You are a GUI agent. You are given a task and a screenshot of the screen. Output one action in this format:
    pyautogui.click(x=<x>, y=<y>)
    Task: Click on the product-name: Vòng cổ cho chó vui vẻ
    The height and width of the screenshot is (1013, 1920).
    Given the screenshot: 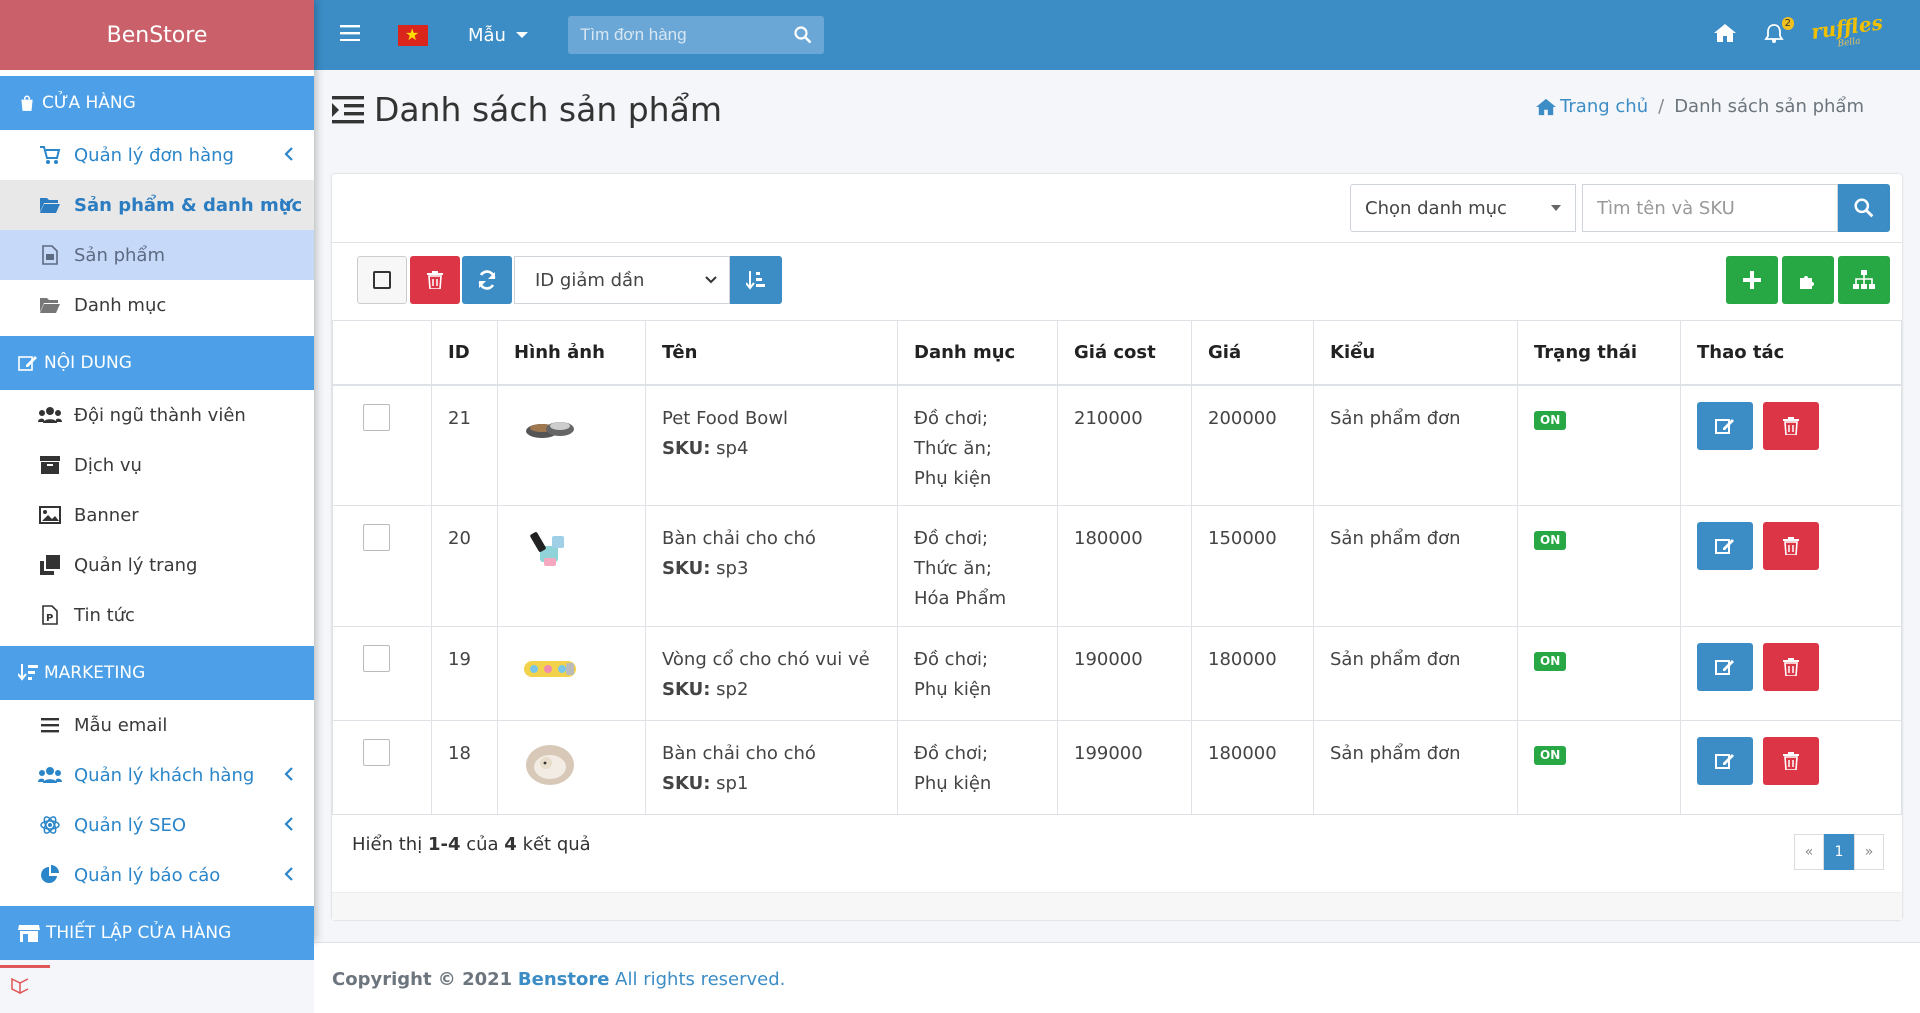 What is the action you would take?
    pyautogui.click(x=771, y=660)
    